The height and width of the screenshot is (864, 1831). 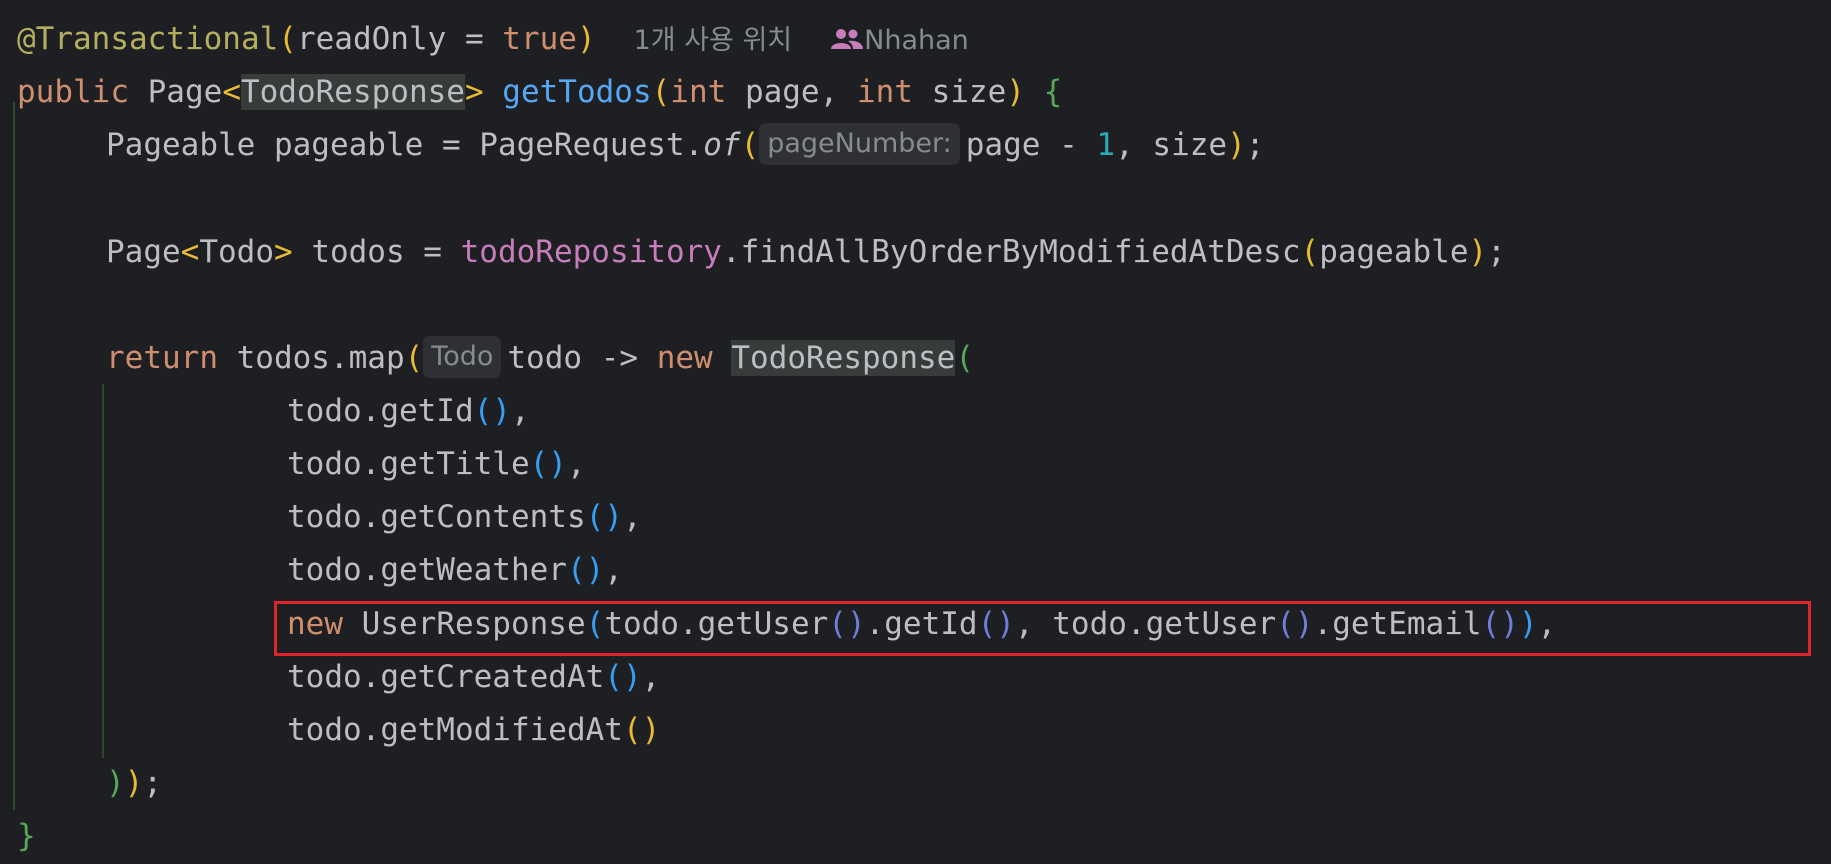 What do you see at coordinates (1394, 252) in the screenshot?
I see `arg-token: pageable` at bounding box center [1394, 252].